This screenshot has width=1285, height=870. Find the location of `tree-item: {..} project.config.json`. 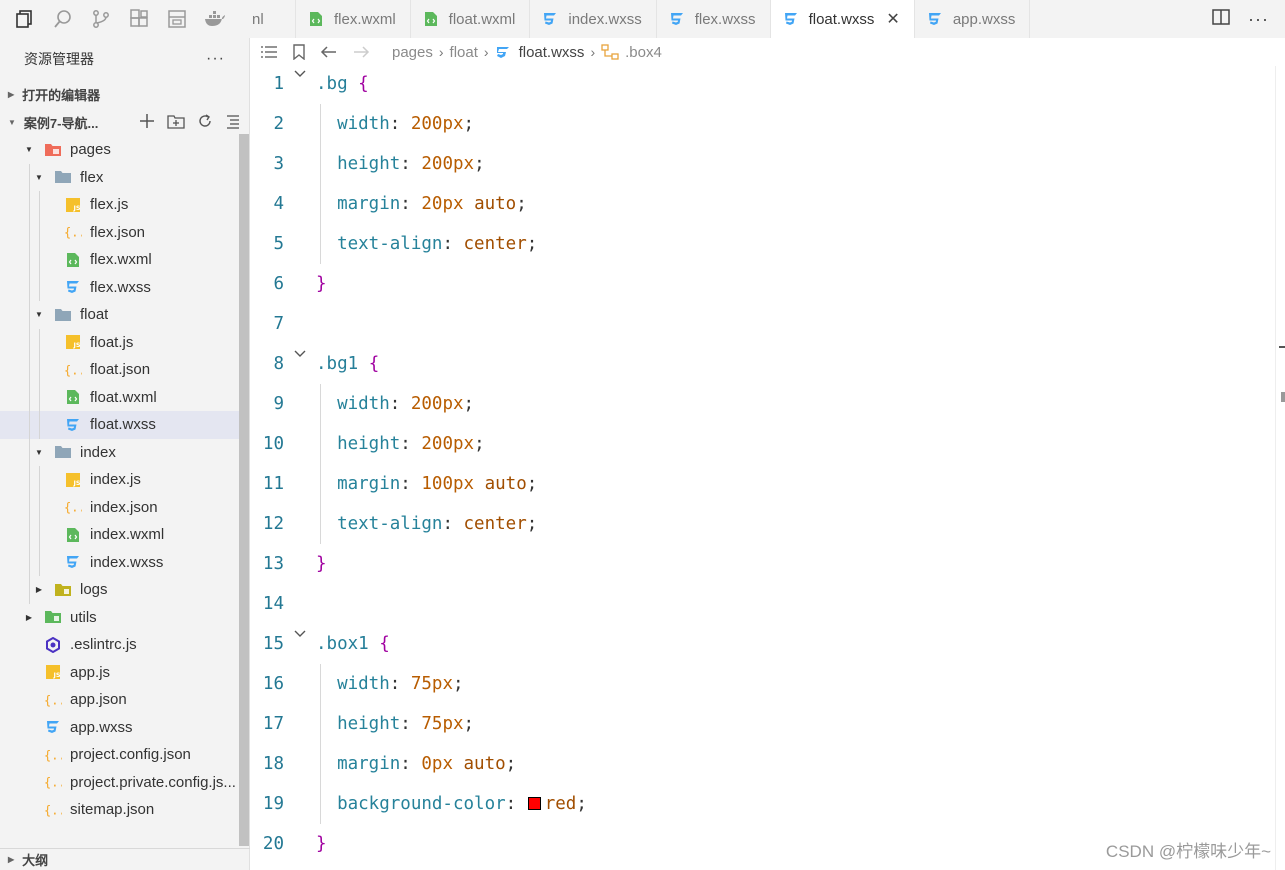

tree-item: {..} project.config.json is located at coordinates (124, 755).